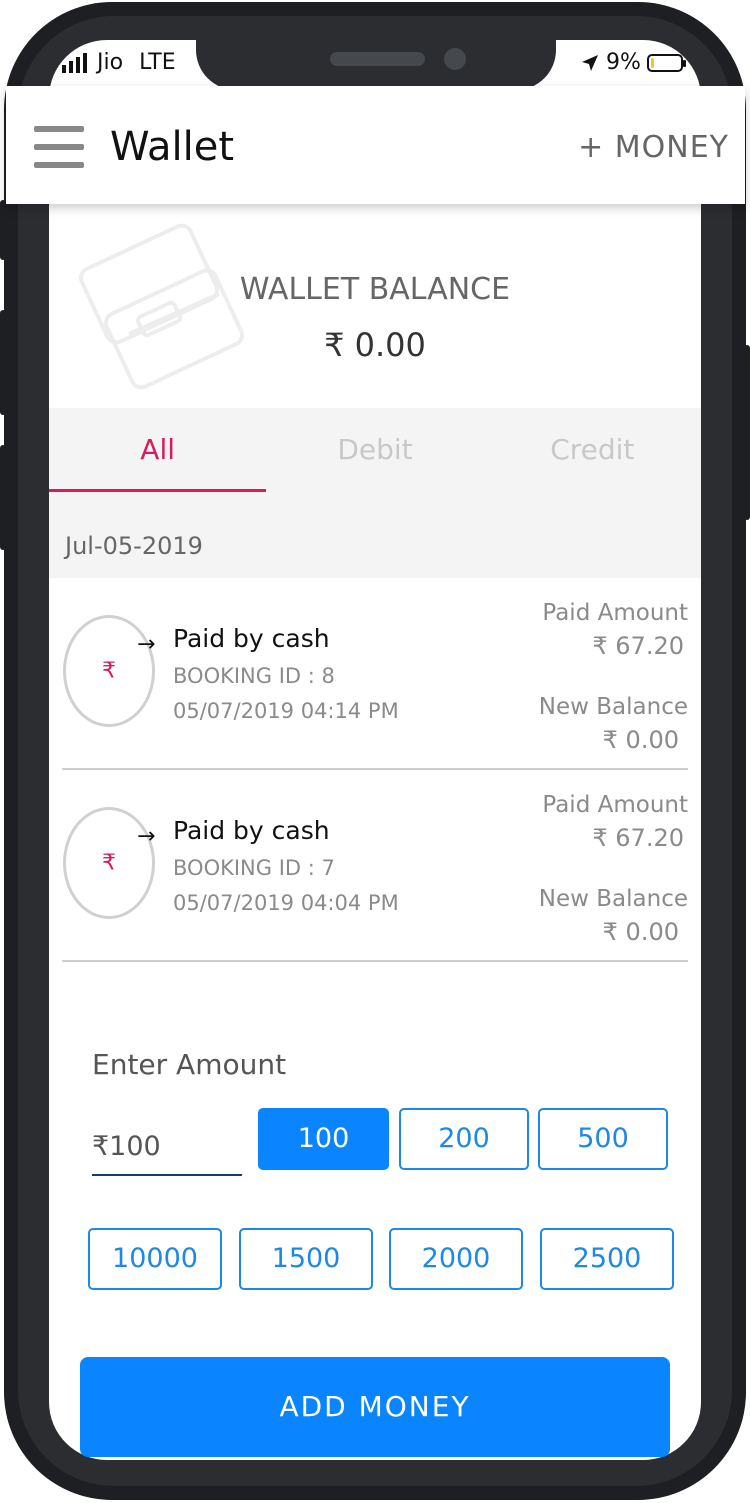  I want to click on status-bar-right: 9%, so click(633, 62).